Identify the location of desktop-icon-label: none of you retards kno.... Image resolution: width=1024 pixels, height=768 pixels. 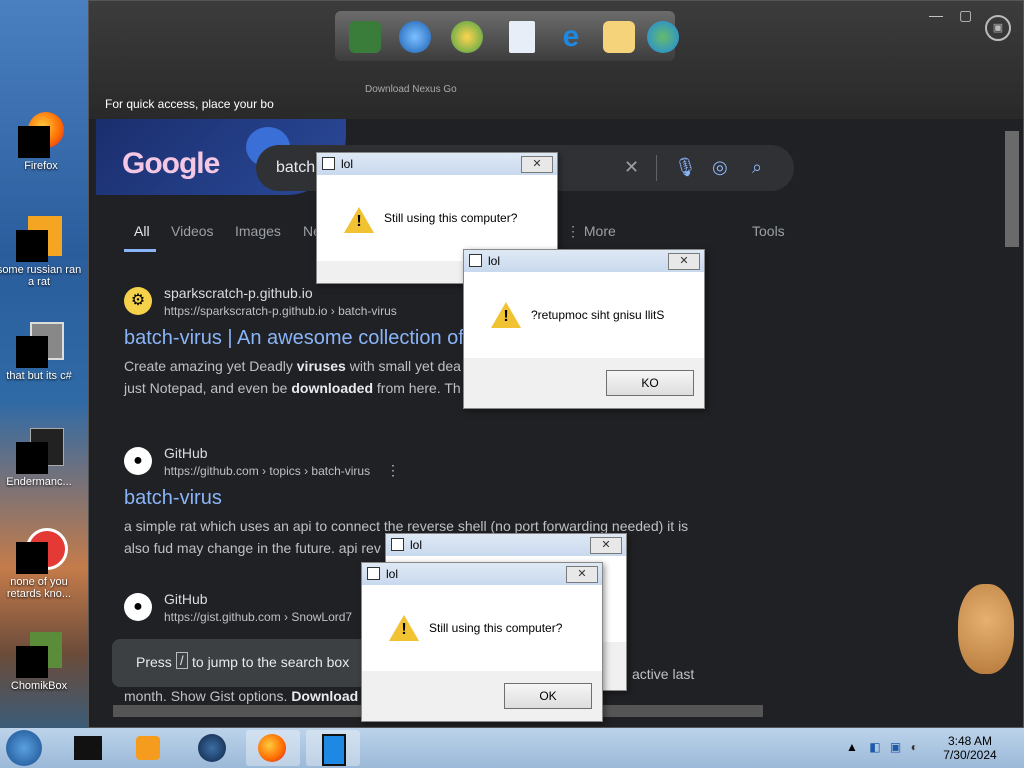
(39, 588).